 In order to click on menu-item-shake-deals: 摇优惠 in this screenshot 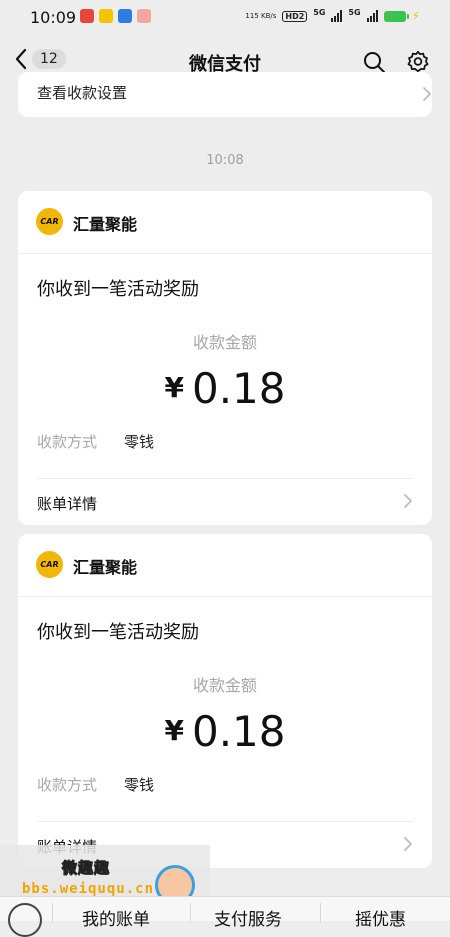, I will do `click(380, 917)`.